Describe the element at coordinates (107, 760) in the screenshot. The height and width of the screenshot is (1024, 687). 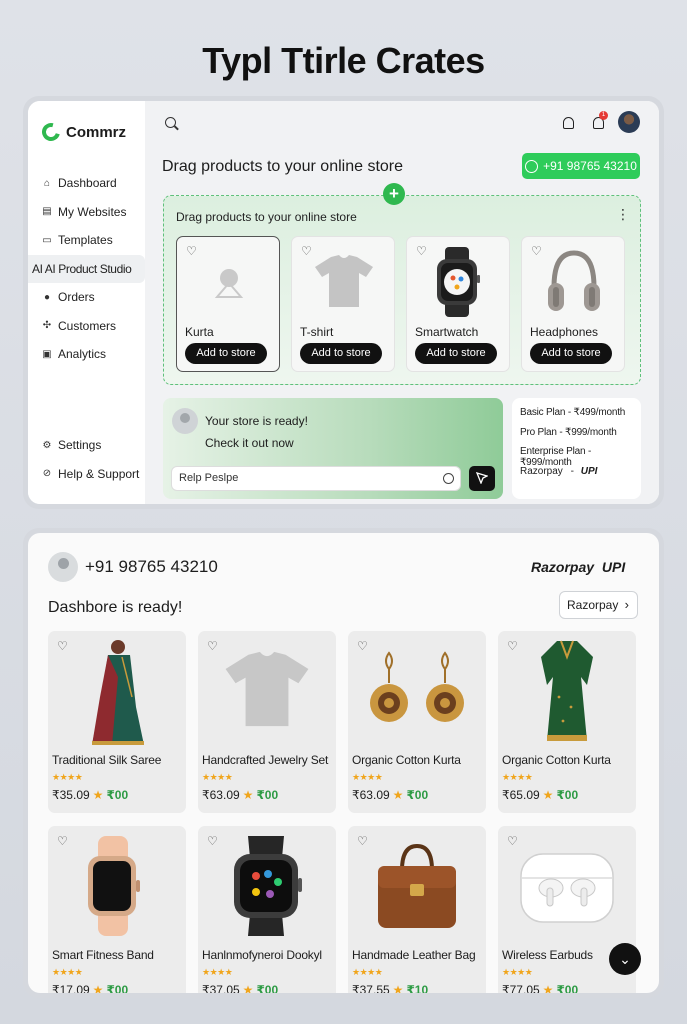
I see `product-name: Traditional Silk Saree` at that location.